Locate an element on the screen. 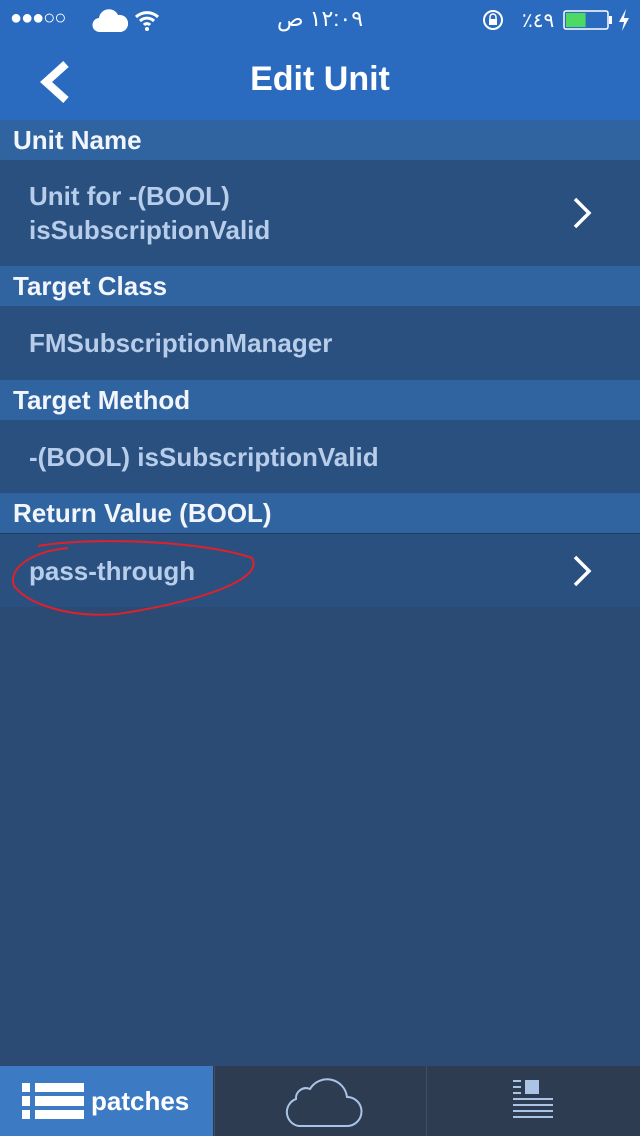 This screenshot has height=1136, width=640. rotation-lock-icon is located at coordinates (493, 20).